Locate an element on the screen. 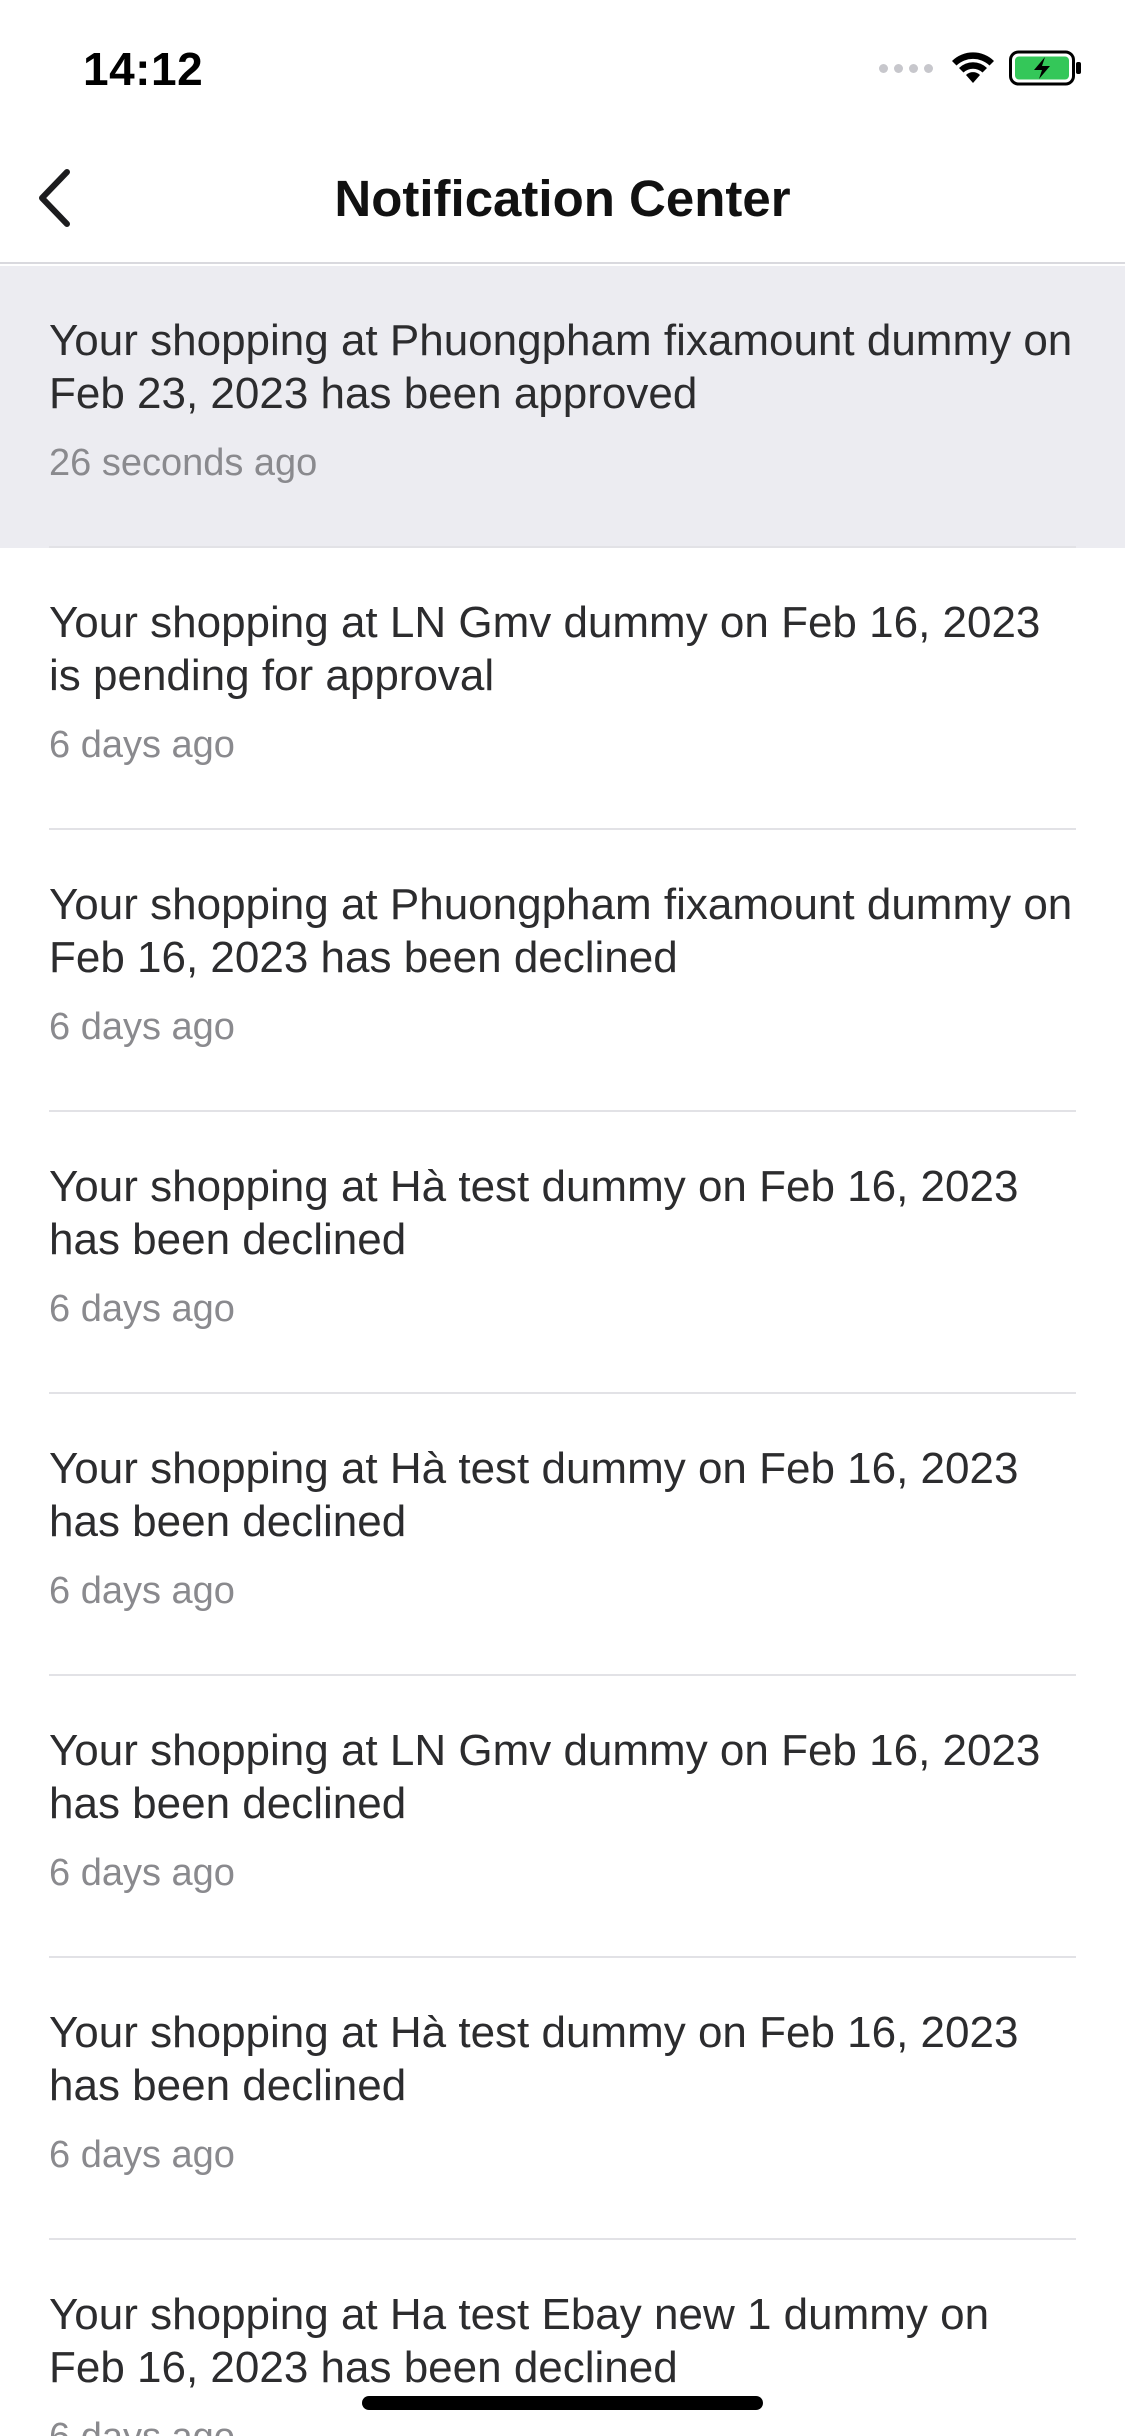  notification-timestamp: 26 seconds ago is located at coordinates (183, 463).